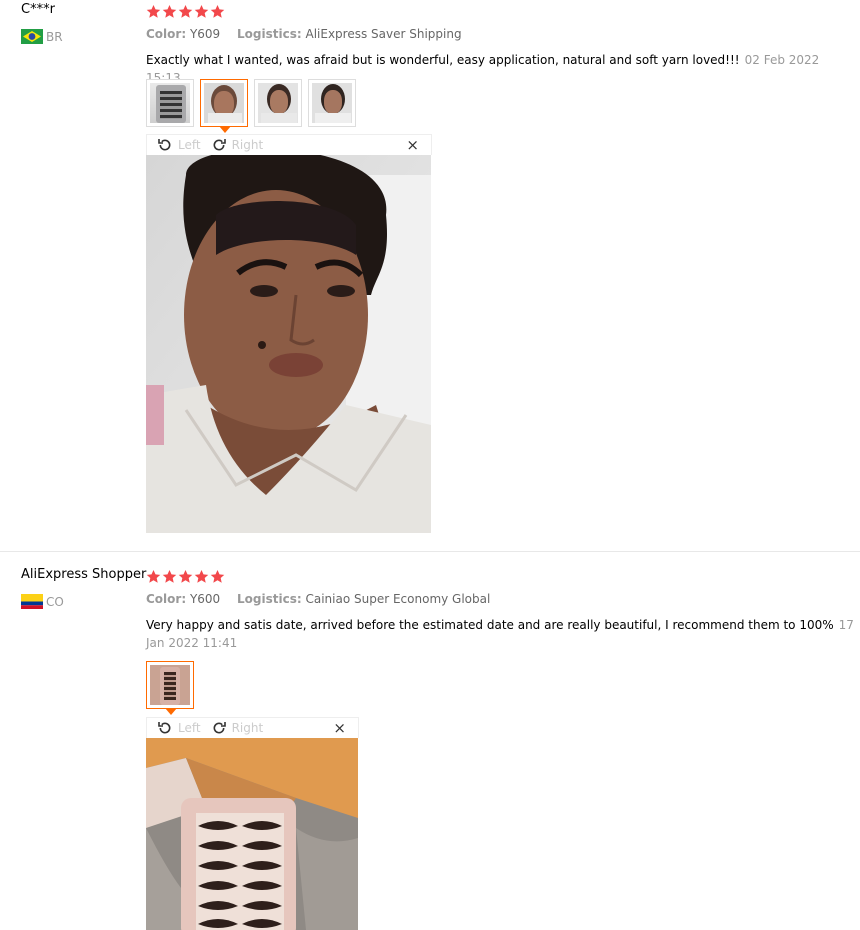 The height and width of the screenshot is (930, 860). I want to click on review-divider, so click(430, 551).